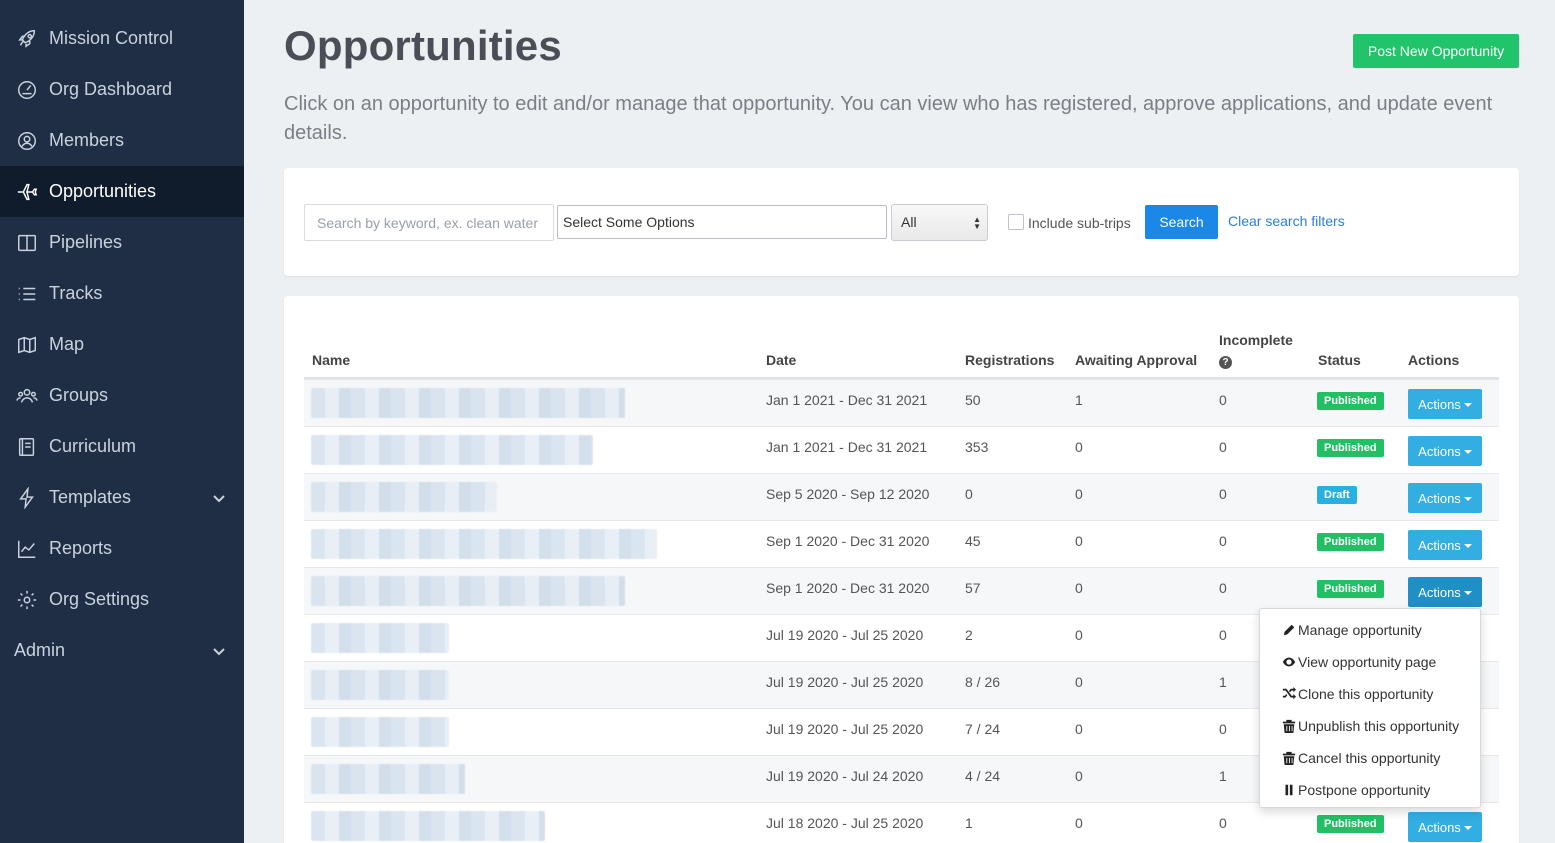  Describe the element at coordinates (27, 39) in the screenshot. I see `rocket-icon` at that location.